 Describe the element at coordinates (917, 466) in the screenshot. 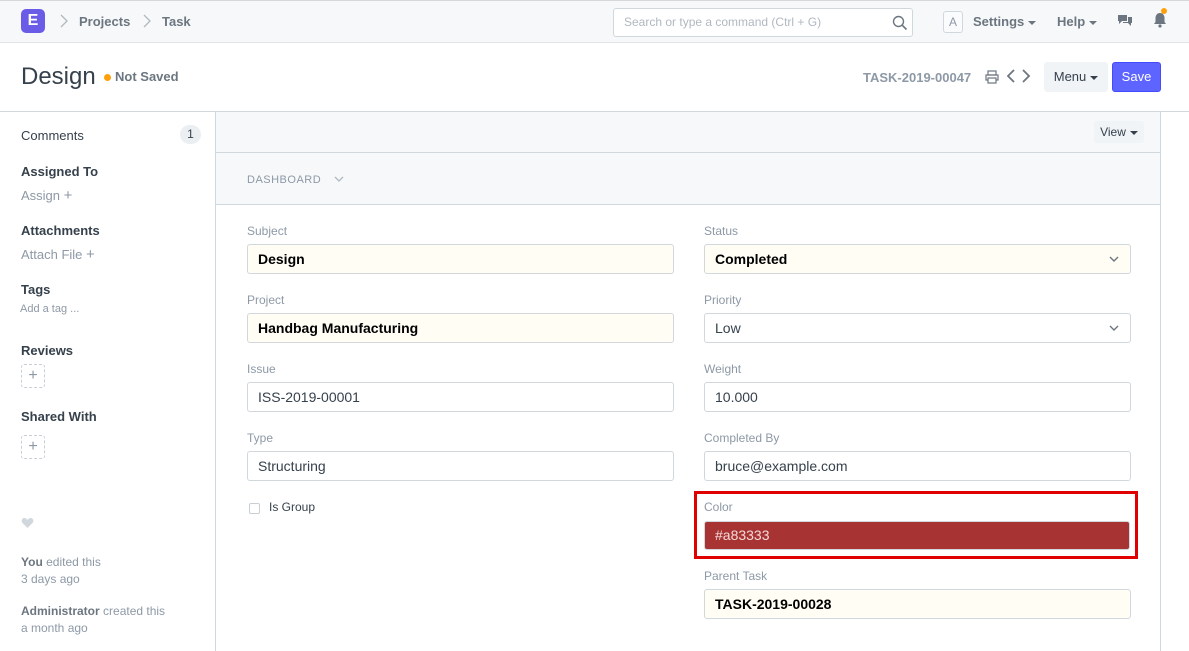

I see `completed-by-input: bruce@example.com` at that location.